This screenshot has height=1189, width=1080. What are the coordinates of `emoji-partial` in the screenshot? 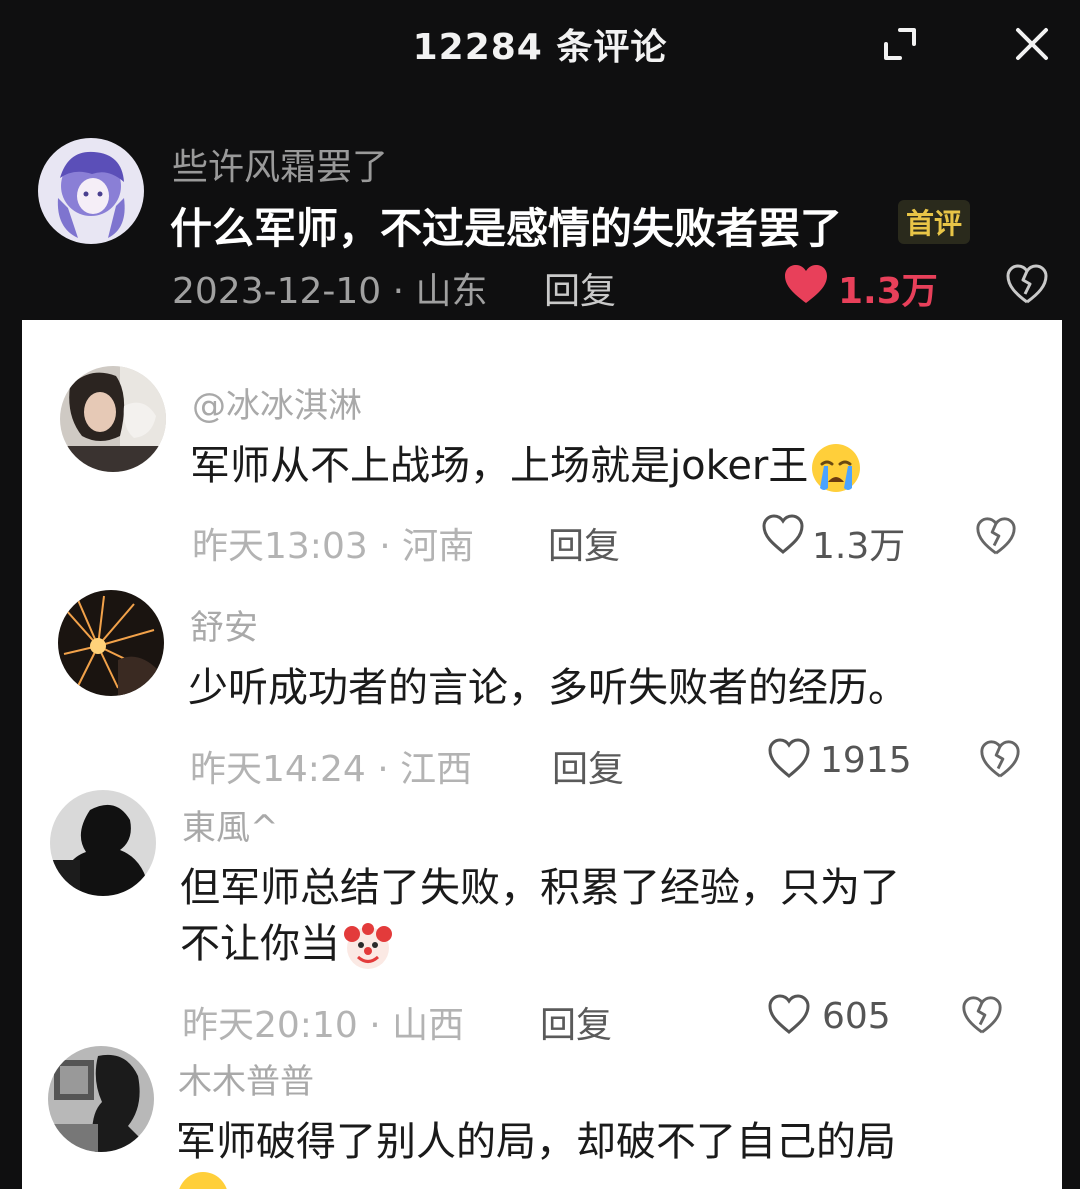 It's located at (203, 1180).